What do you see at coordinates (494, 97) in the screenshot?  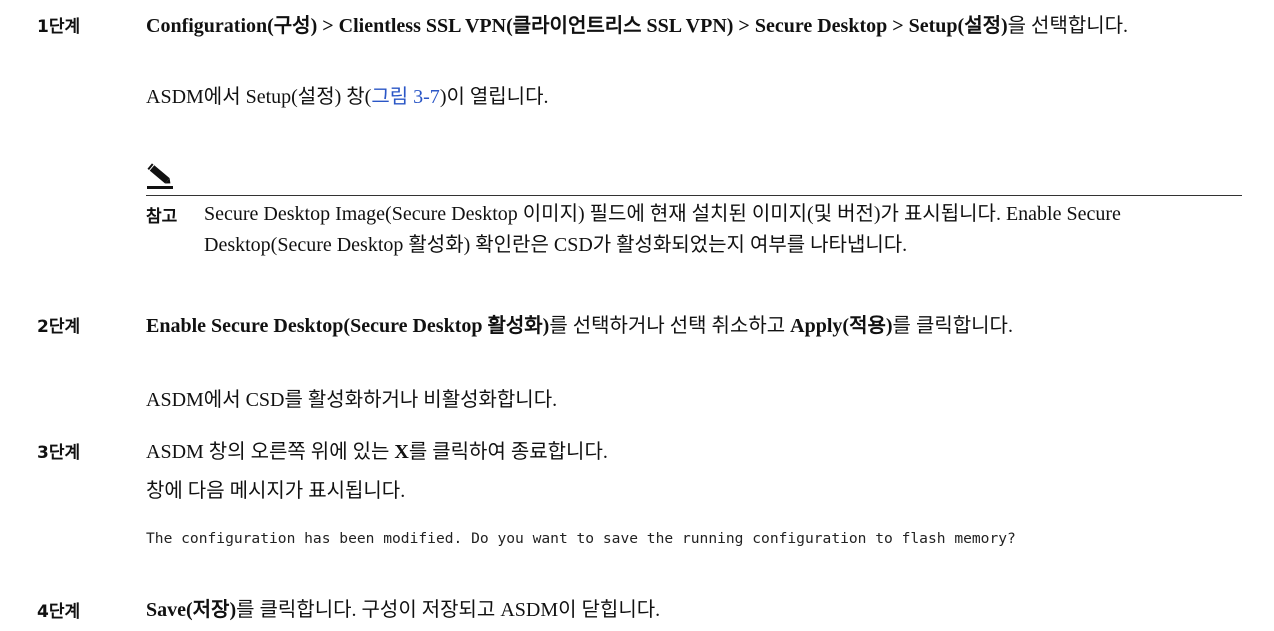 I see `step-1-result-suffix: )이 열립니다.` at bounding box center [494, 97].